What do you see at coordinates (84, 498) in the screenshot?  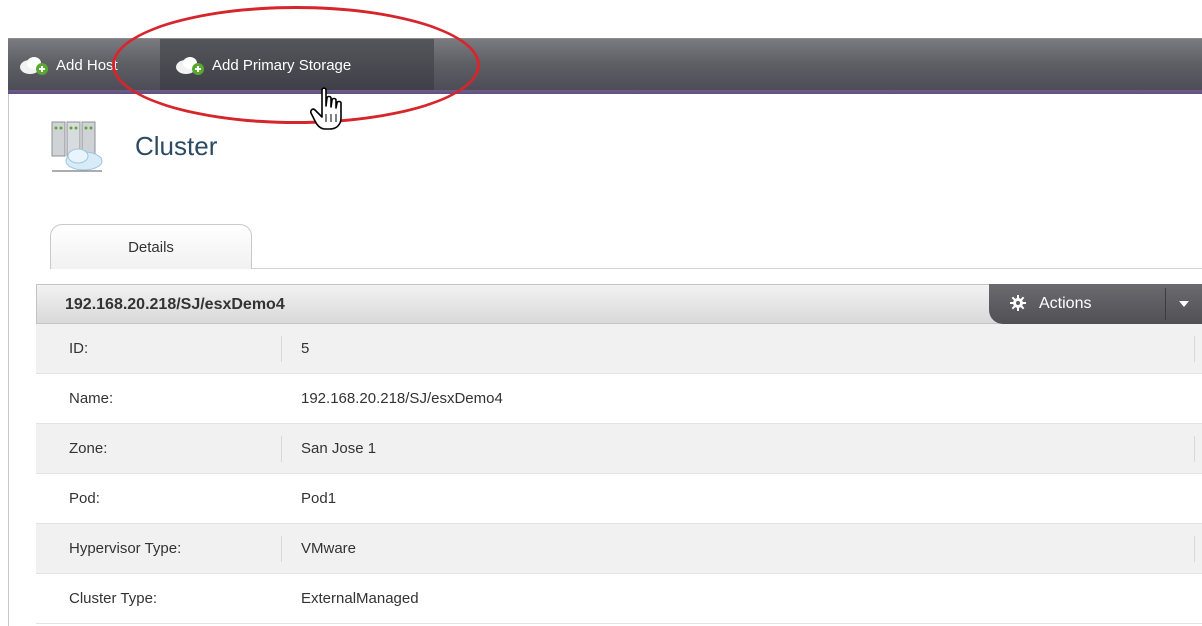 I see `detail-key: Pod:` at bounding box center [84, 498].